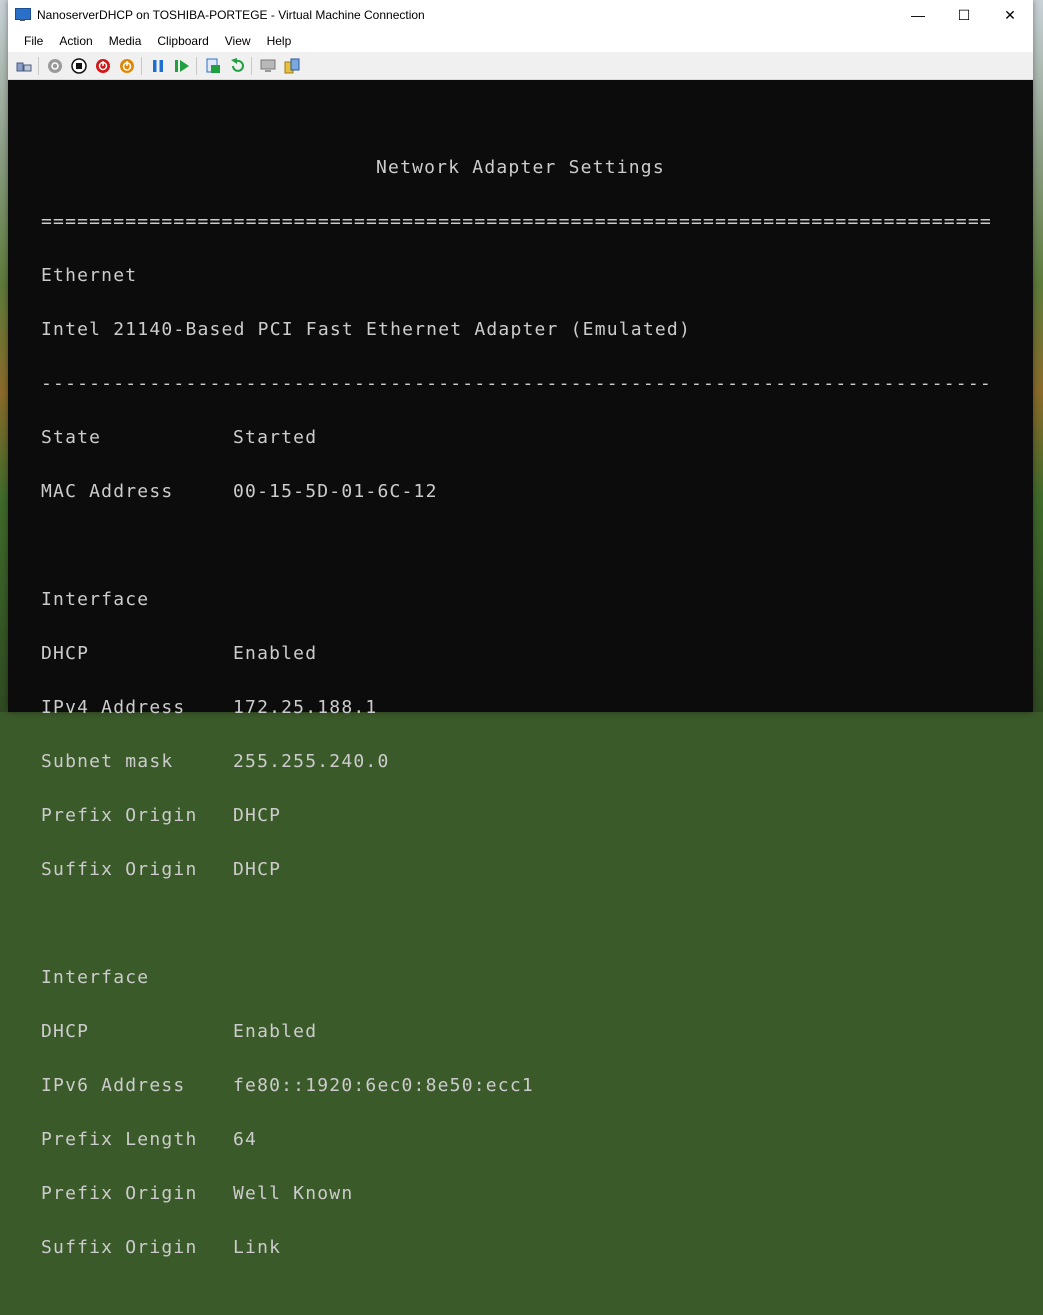  I want to click on prefix-length-label: Prefix Length, so click(119, 1139).